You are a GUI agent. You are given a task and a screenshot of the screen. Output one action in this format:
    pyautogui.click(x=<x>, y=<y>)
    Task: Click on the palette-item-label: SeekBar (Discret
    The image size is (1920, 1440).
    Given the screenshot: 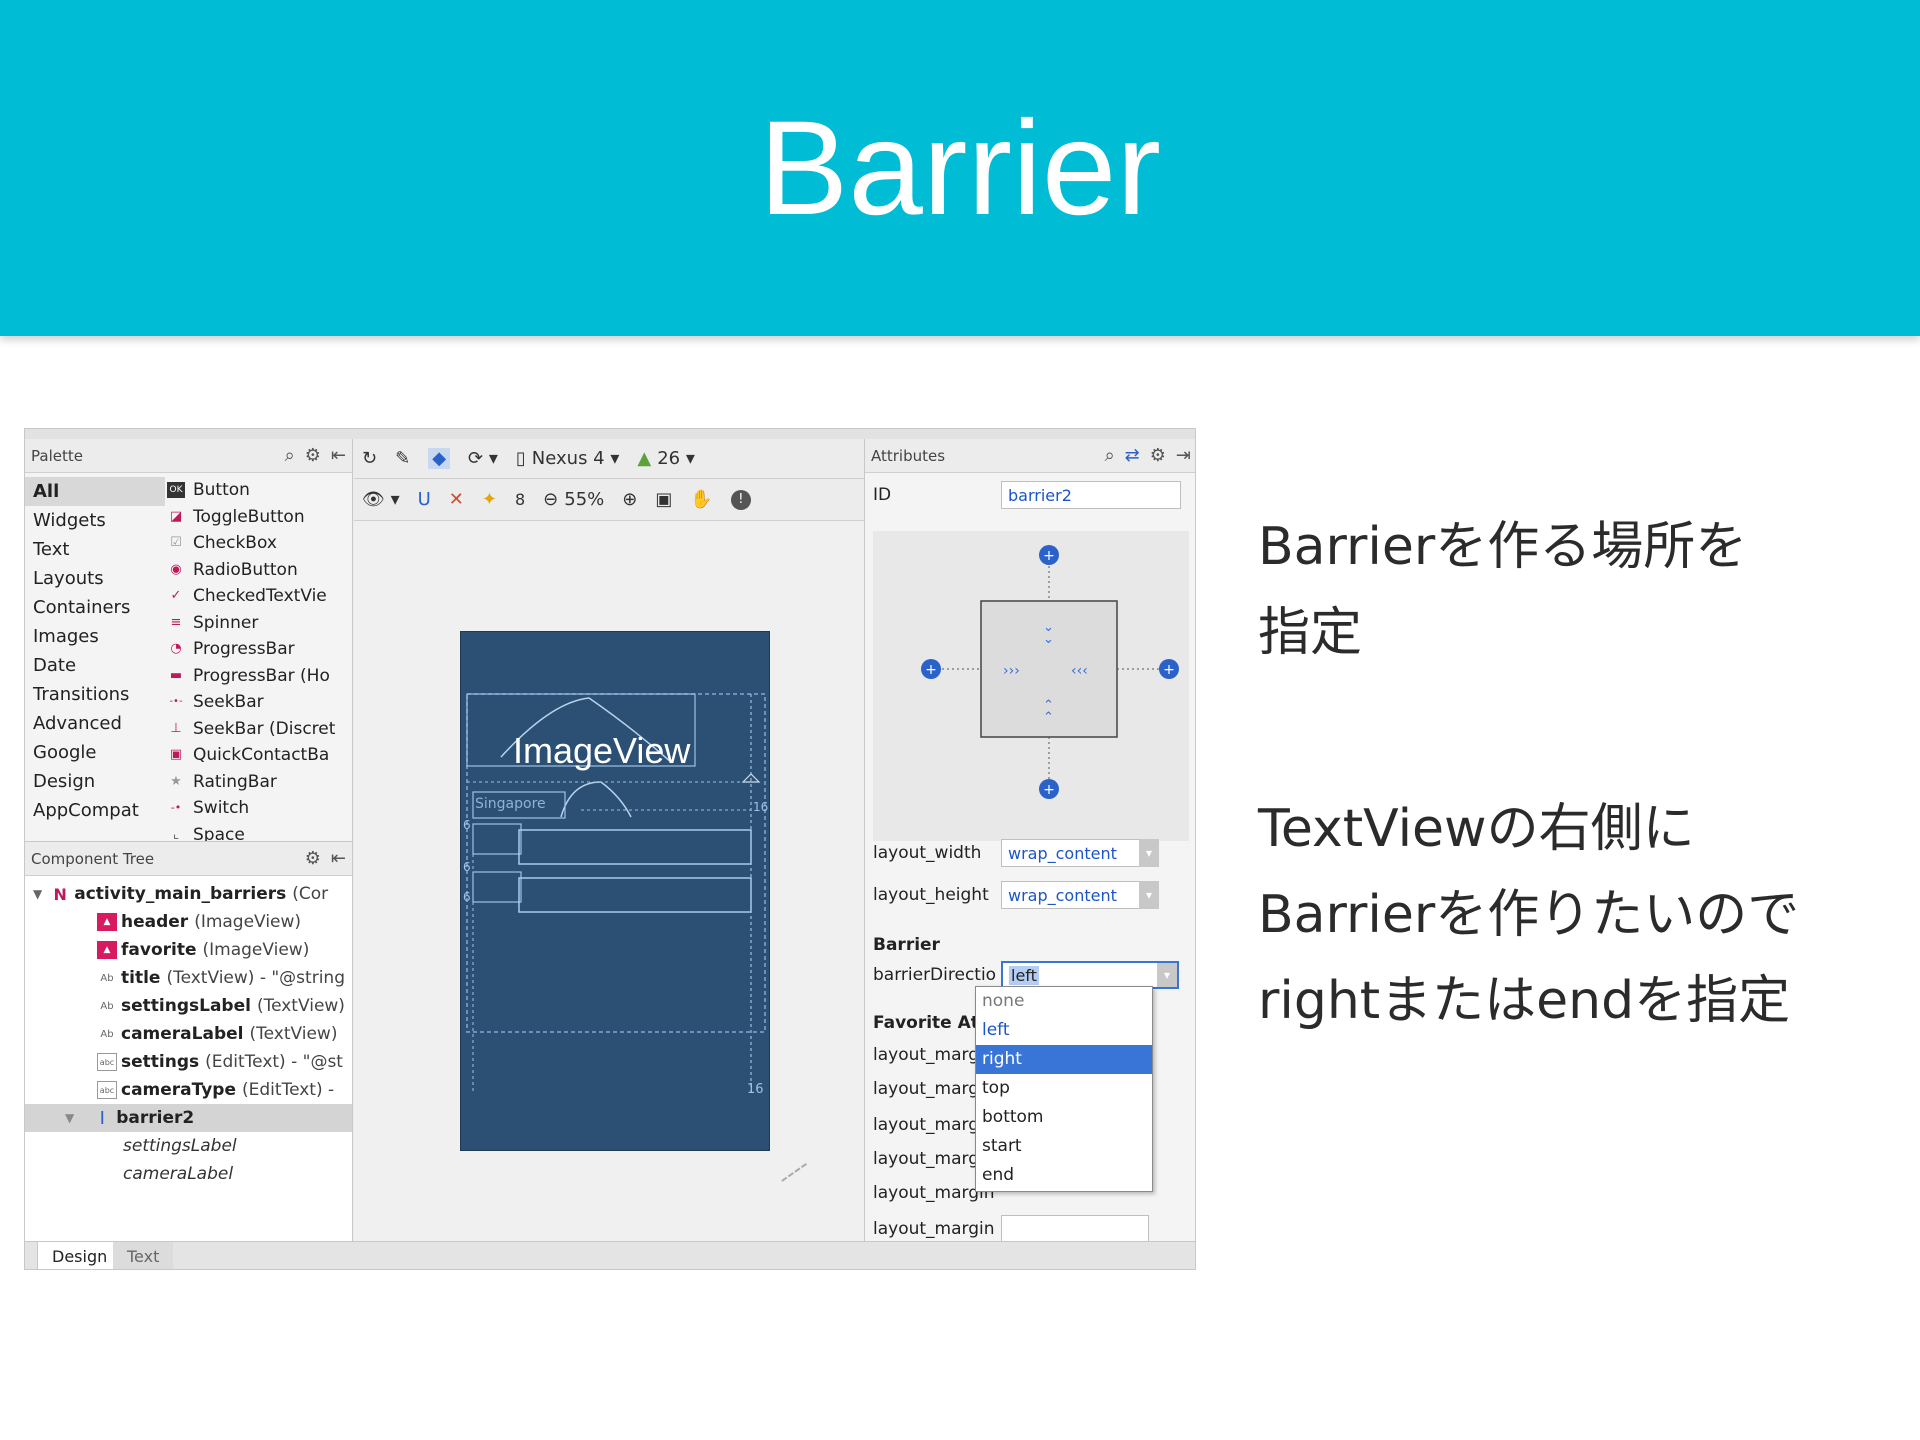 What is the action you would take?
    pyautogui.click(x=264, y=728)
    